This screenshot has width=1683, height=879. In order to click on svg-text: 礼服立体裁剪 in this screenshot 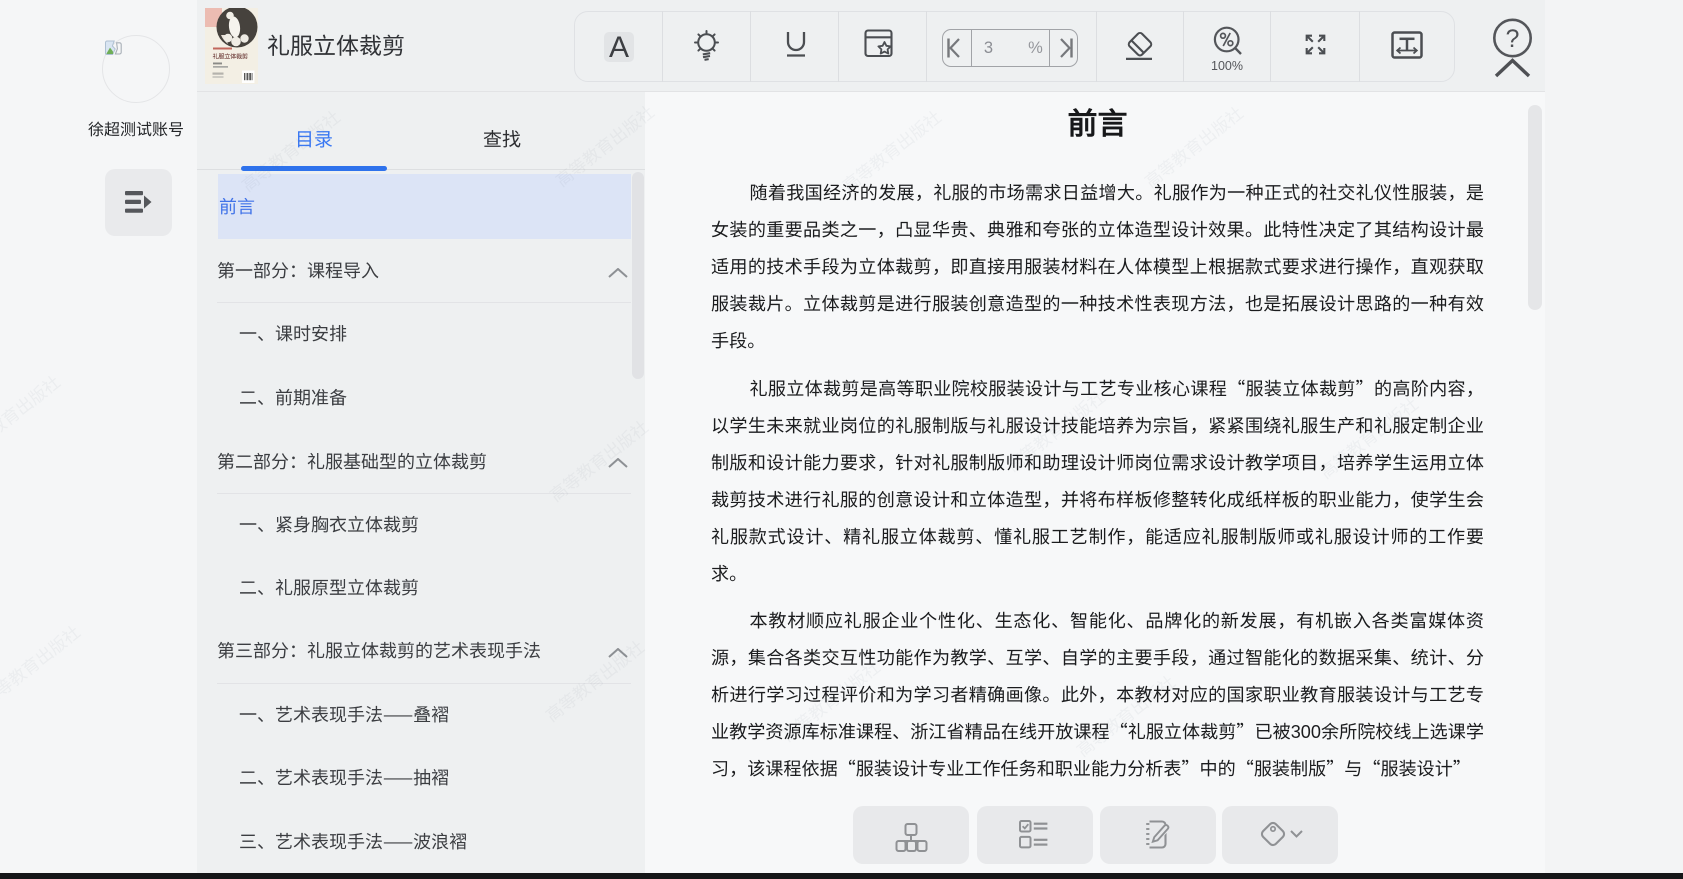, I will do `click(230, 56)`.